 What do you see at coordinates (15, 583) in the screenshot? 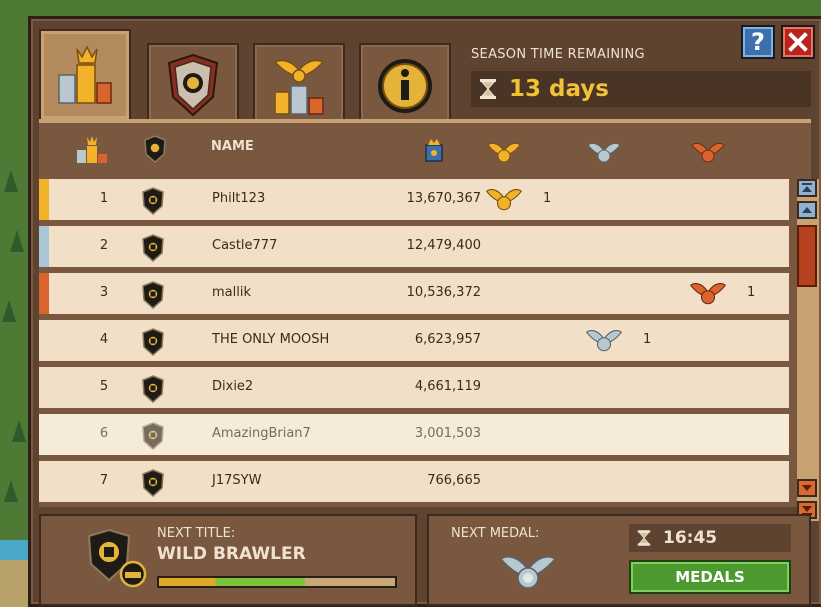
I see `road-tile` at bounding box center [15, 583].